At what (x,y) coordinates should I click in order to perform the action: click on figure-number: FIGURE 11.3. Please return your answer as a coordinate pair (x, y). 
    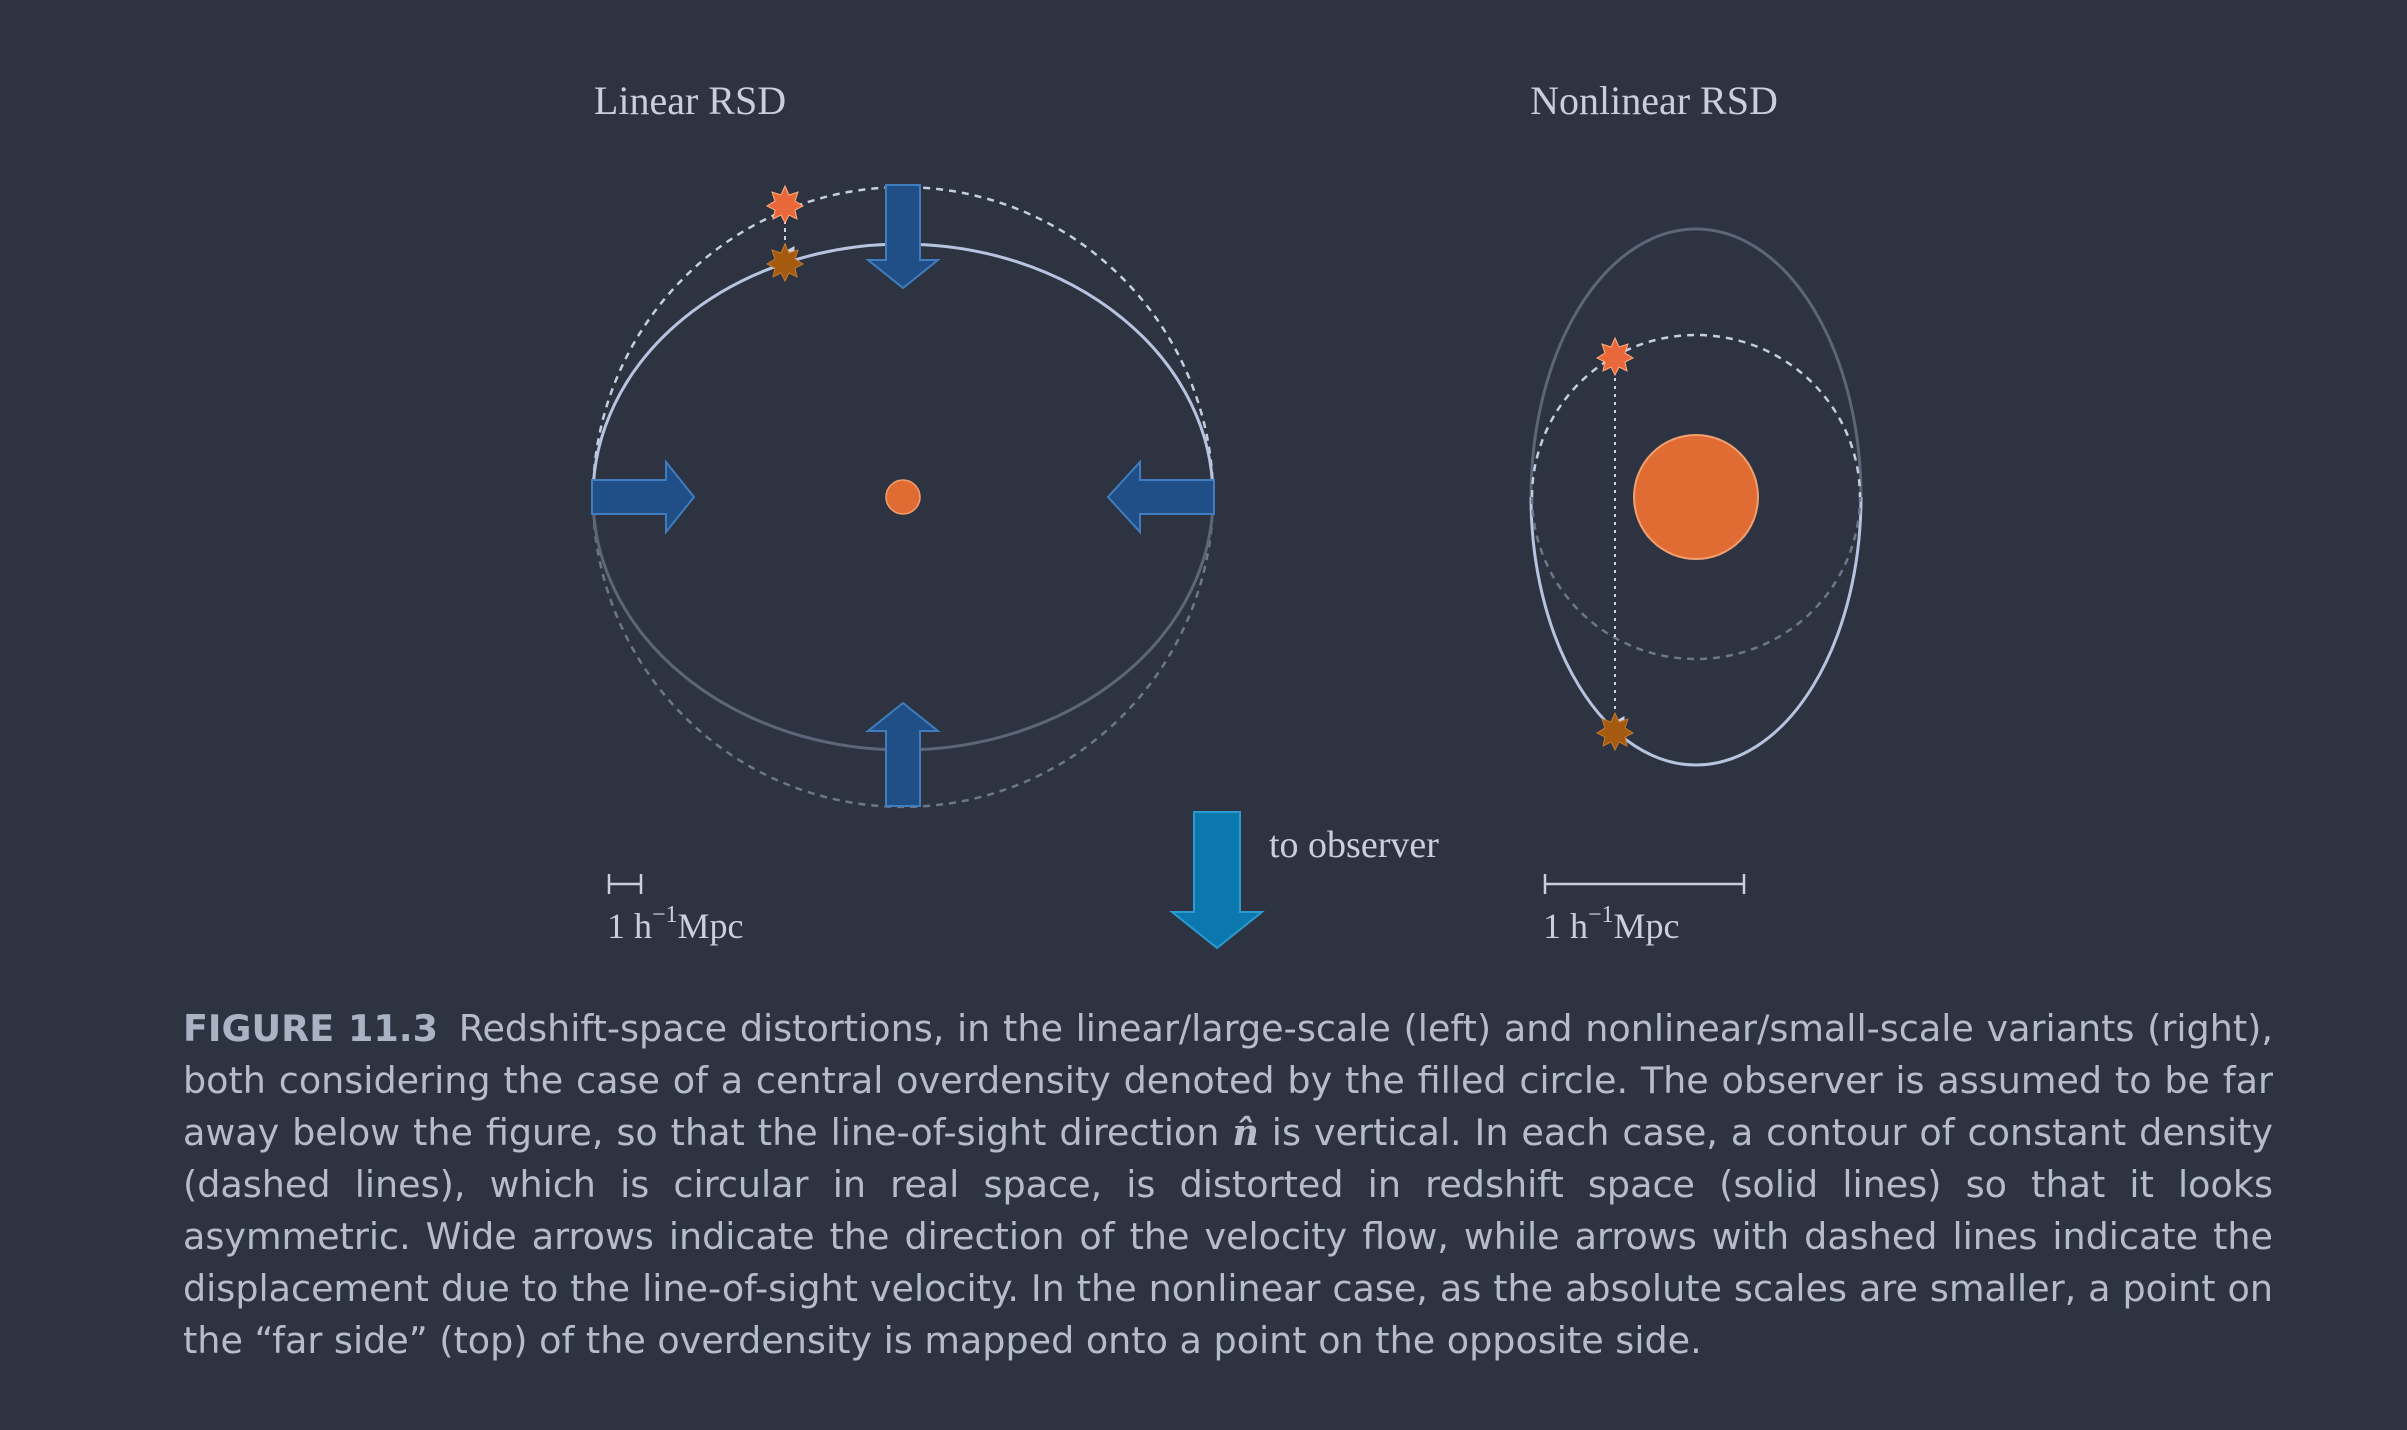
    Looking at the image, I should click on (311, 1028).